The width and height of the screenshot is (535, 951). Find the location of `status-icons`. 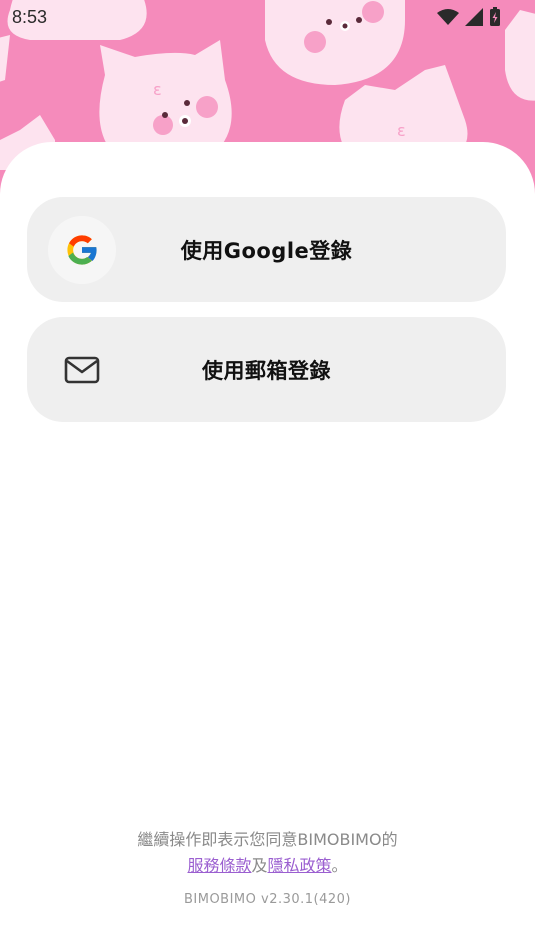

status-icons is located at coordinates (469, 17).